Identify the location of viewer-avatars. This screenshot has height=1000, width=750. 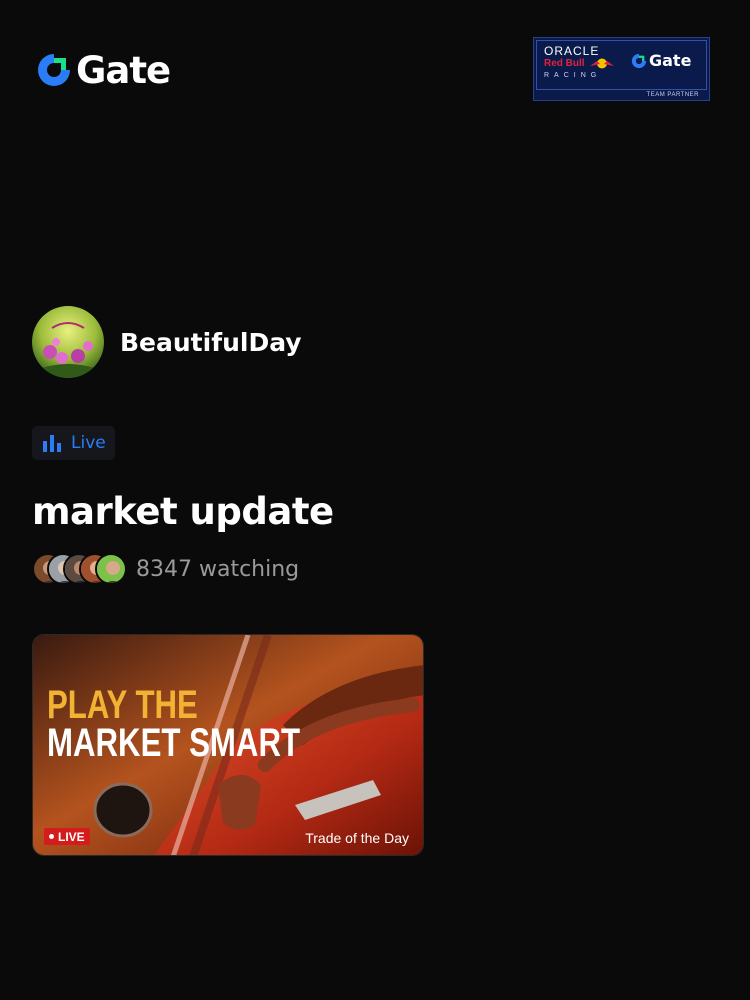
(80, 569).